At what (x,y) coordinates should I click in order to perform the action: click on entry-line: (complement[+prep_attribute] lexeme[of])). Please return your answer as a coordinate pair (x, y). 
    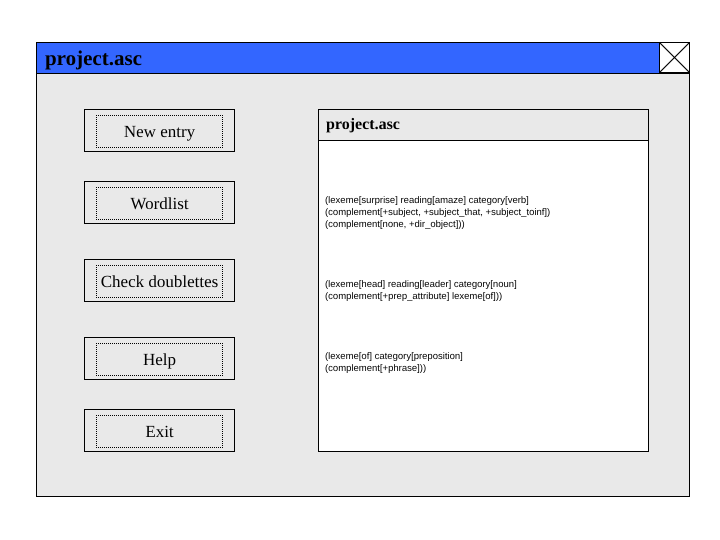
    Looking at the image, I should click on (414, 297).